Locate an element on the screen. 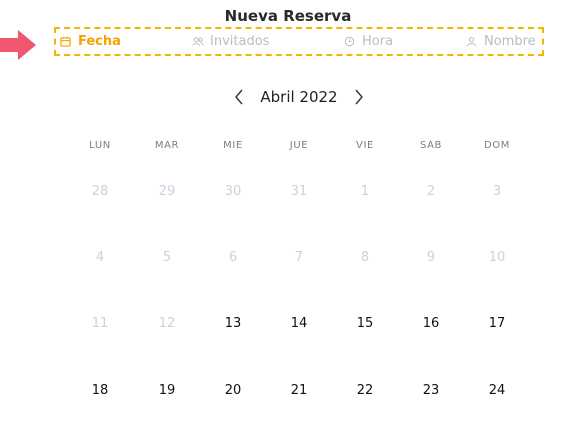 This screenshot has width=576, height=440. calendar-day-disabled: 29 is located at coordinates (167, 191).